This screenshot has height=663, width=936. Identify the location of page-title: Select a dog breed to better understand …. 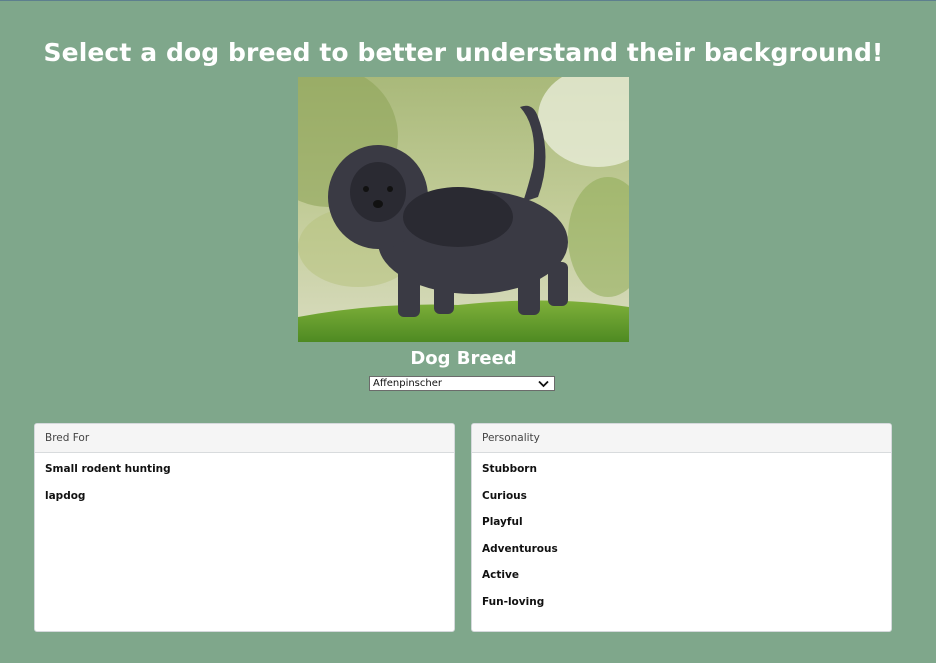
(463, 52).